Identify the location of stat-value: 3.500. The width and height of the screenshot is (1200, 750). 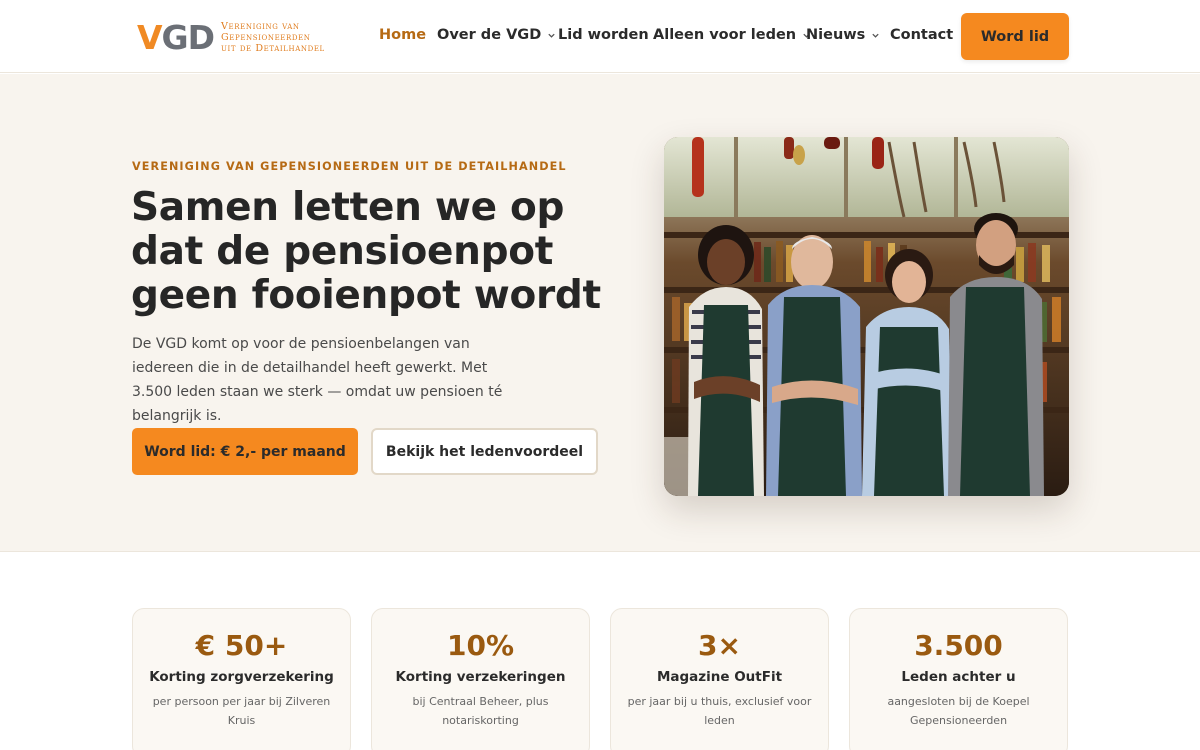
(958, 645).